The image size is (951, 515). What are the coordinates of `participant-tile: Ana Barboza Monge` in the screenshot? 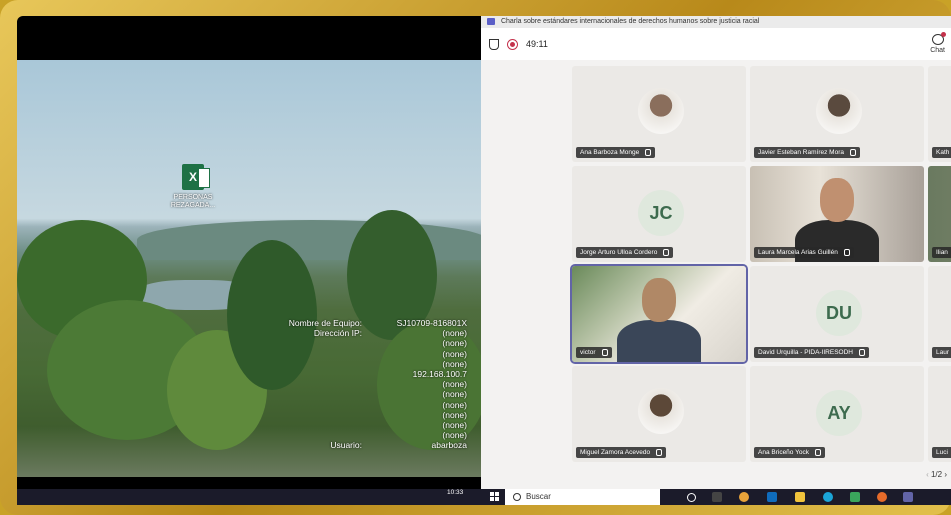 It's located at (659, 114).